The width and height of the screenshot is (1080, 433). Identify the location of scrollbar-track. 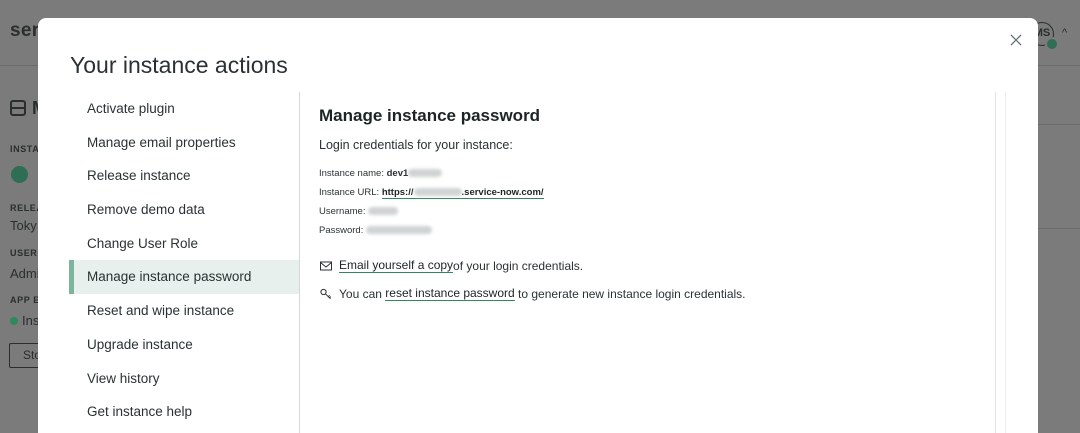
(995, 262).